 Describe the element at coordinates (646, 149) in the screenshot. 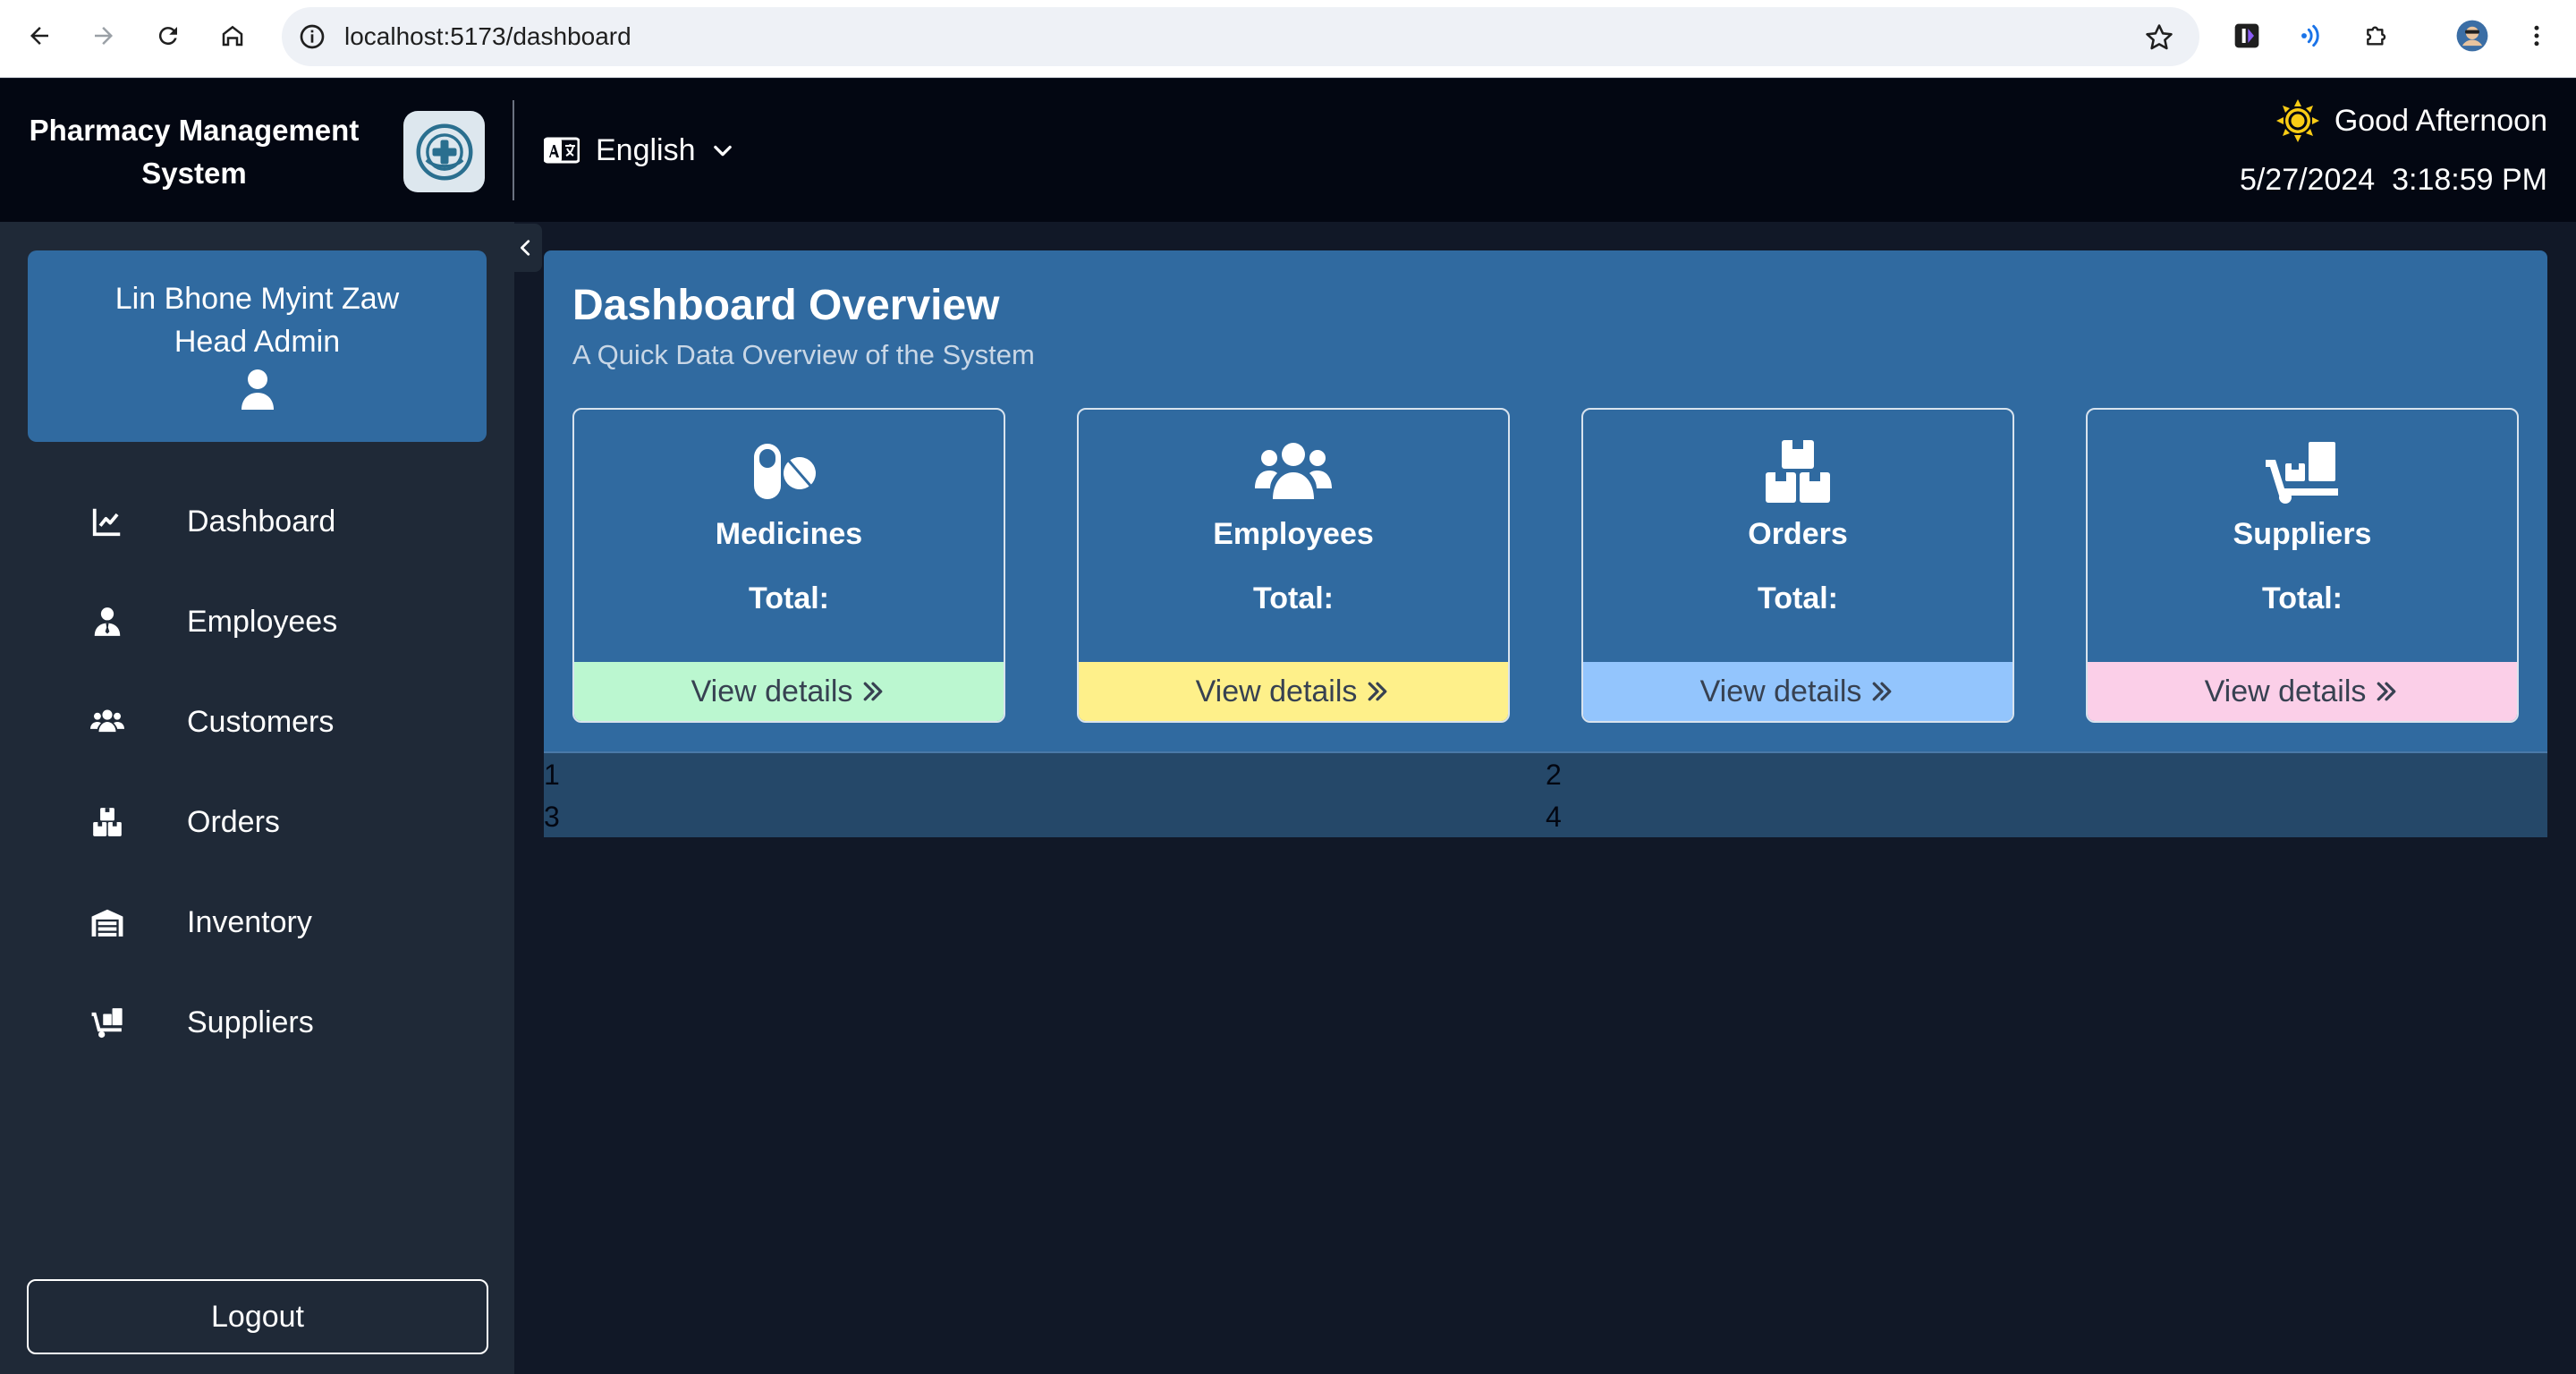

I see `language-label: English` at that location.